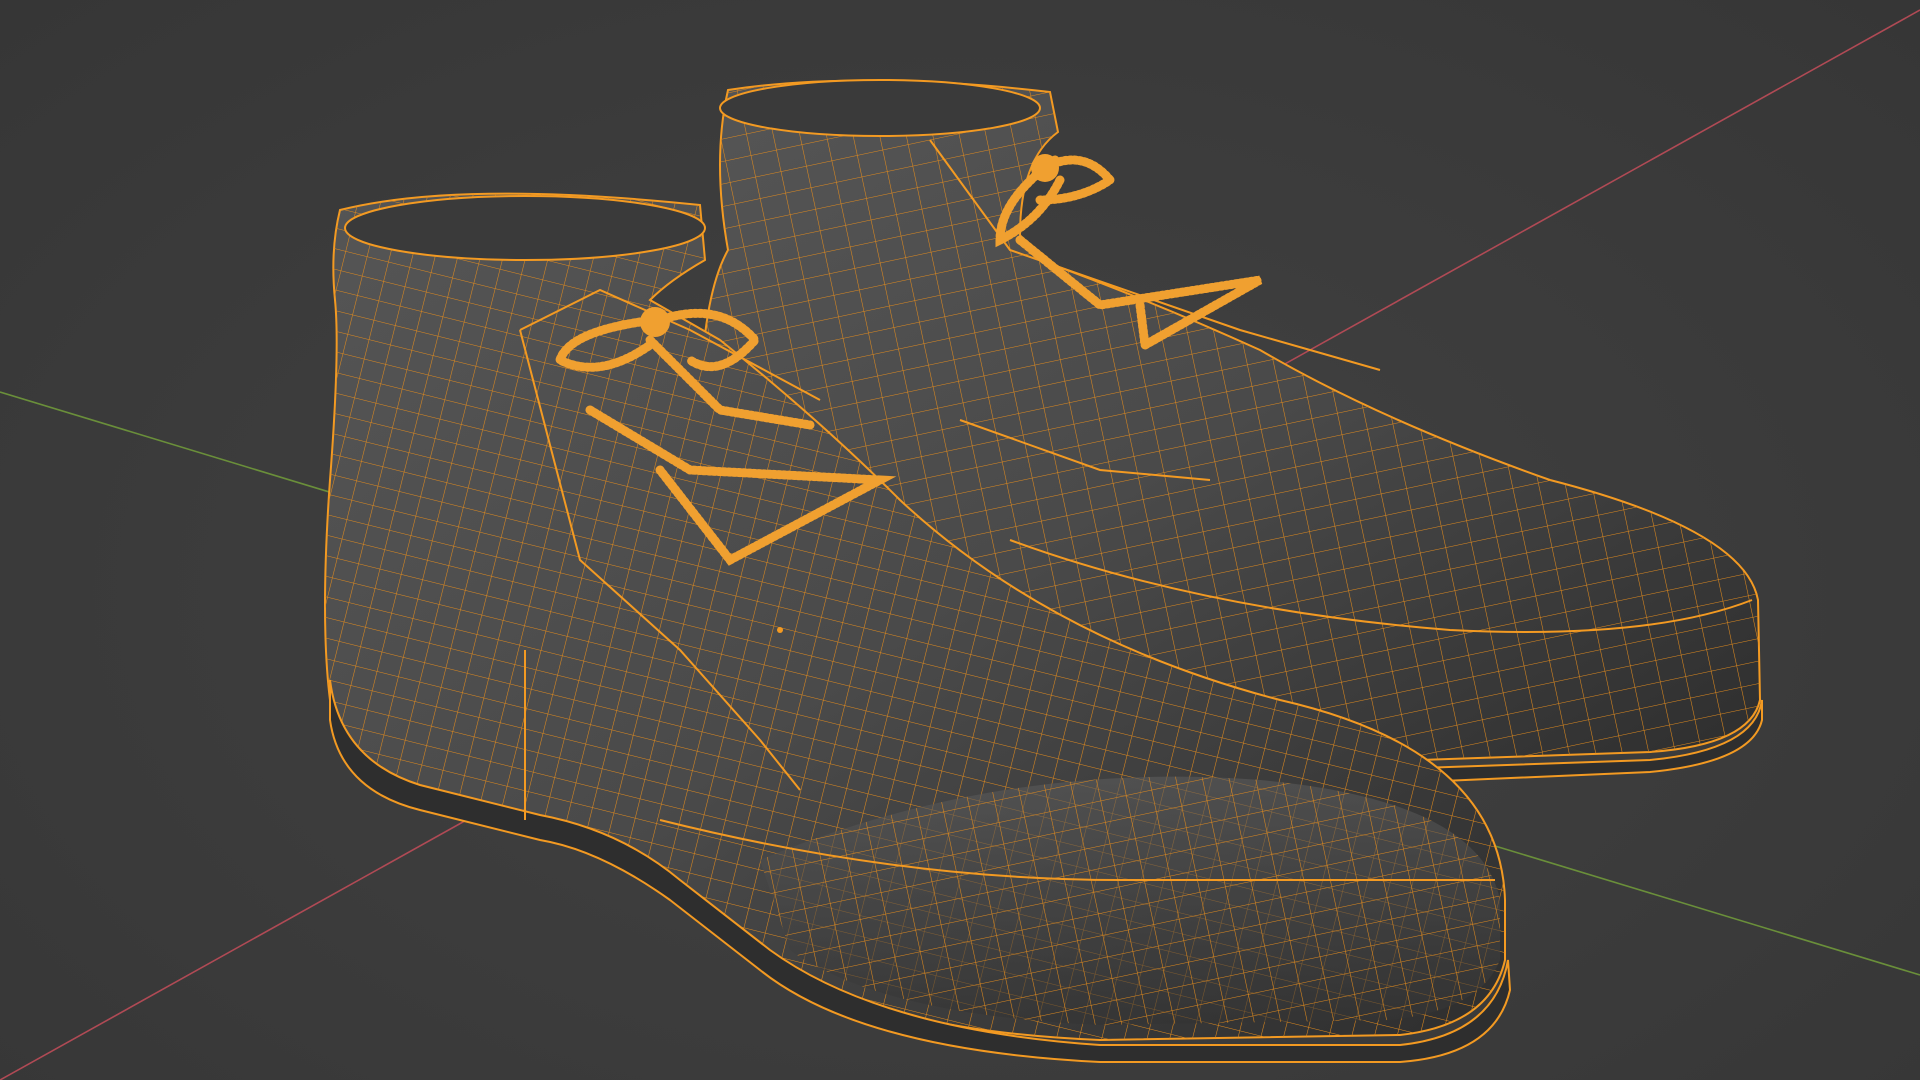 The image size is (1920, 1080). Describe the element at coordinates (880, 108) in the screenshot. I see `shoe-right-collar` at that location.